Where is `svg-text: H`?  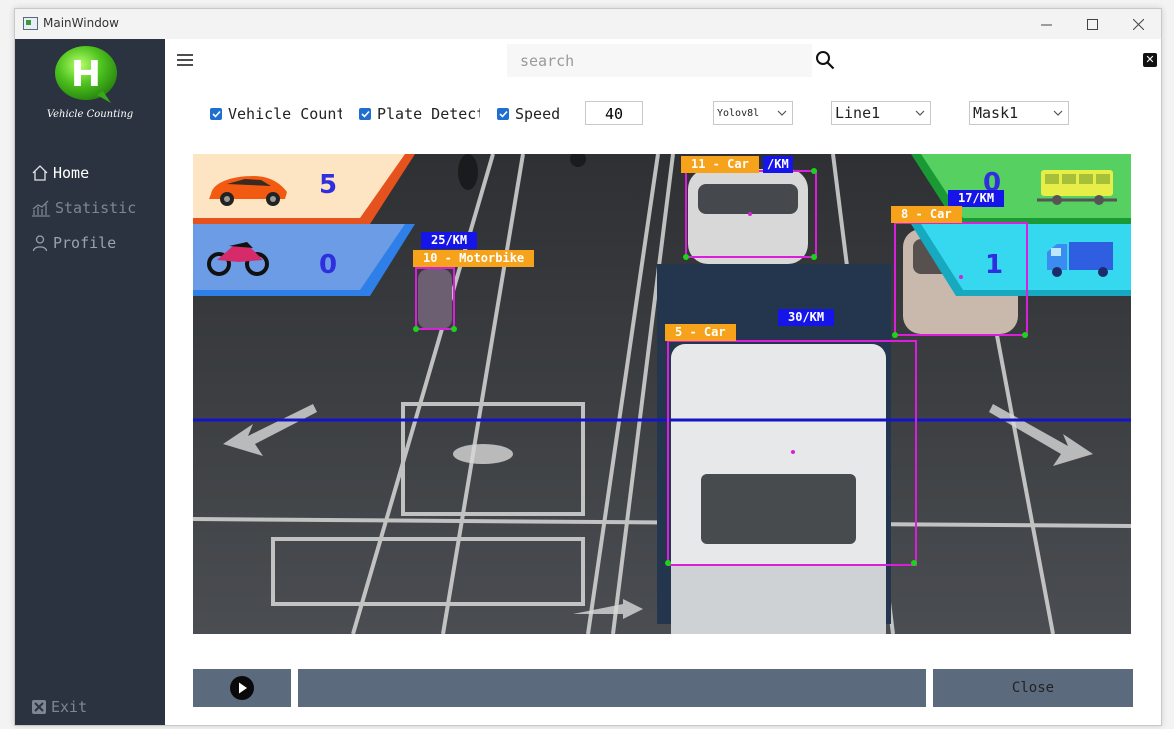
svg-text: H is located at coordinates (86, 74).